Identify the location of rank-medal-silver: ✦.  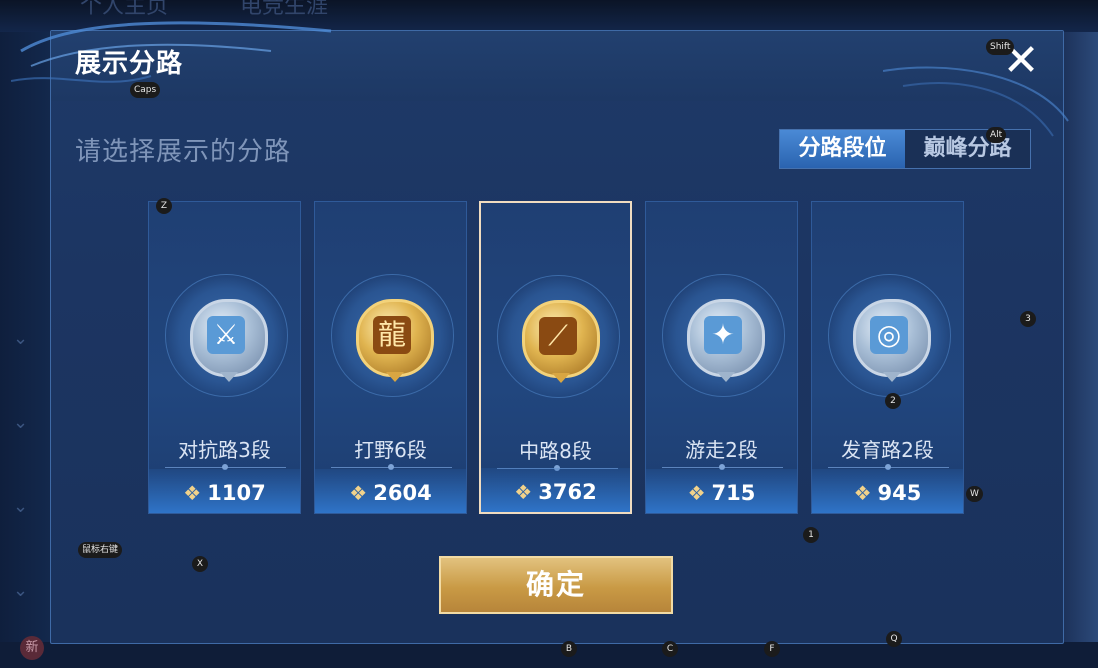
(726, 340).